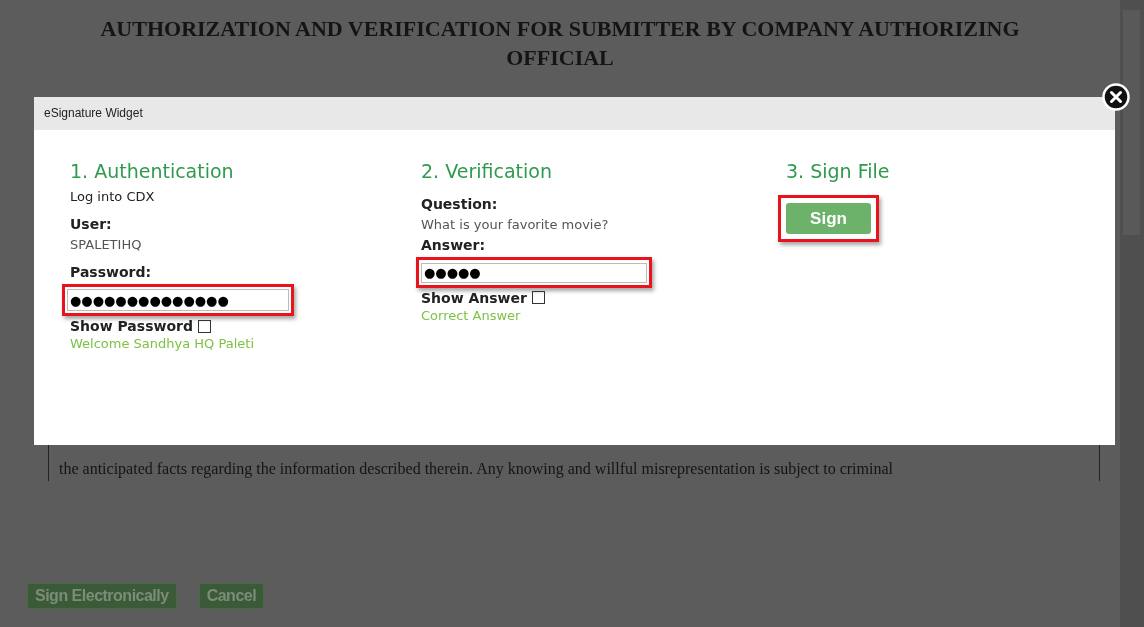 The width and height of the screenshot is (1144, 627). What do you see at coordinates (476, 469) in the screenshot?
I see `statement-text: the anticipated facts regarding the information described therein. Any knowing and willful misrepresentation is subject to criminal` at bounding box center [476, 469].